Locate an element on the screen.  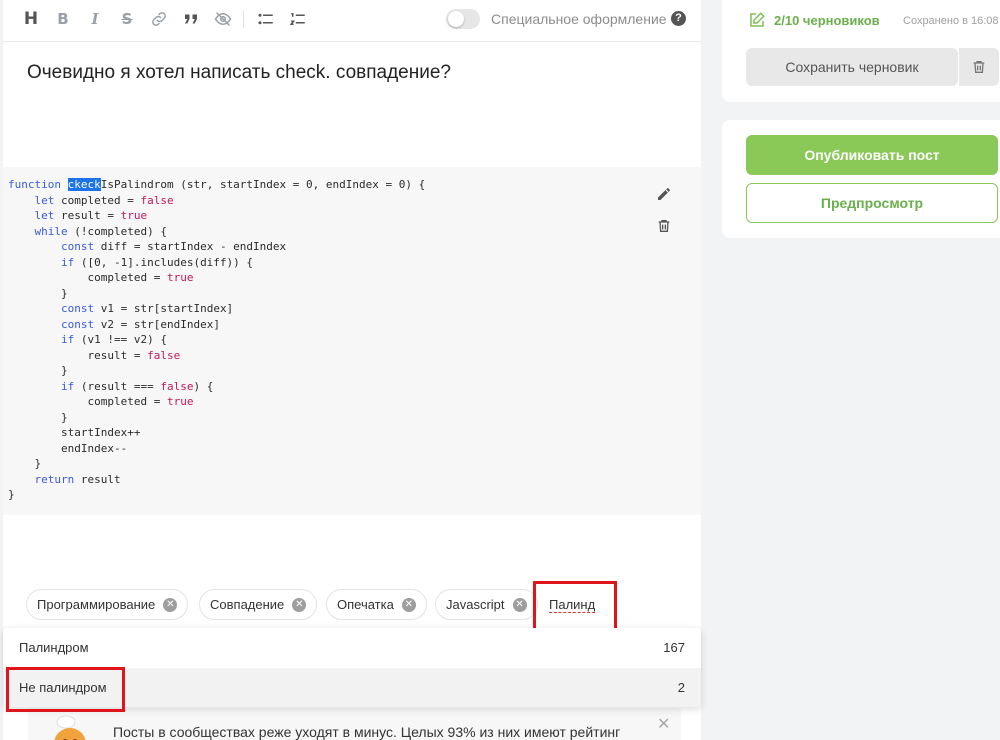
code-line: endIndex-- is located at coordinates (68, 448).